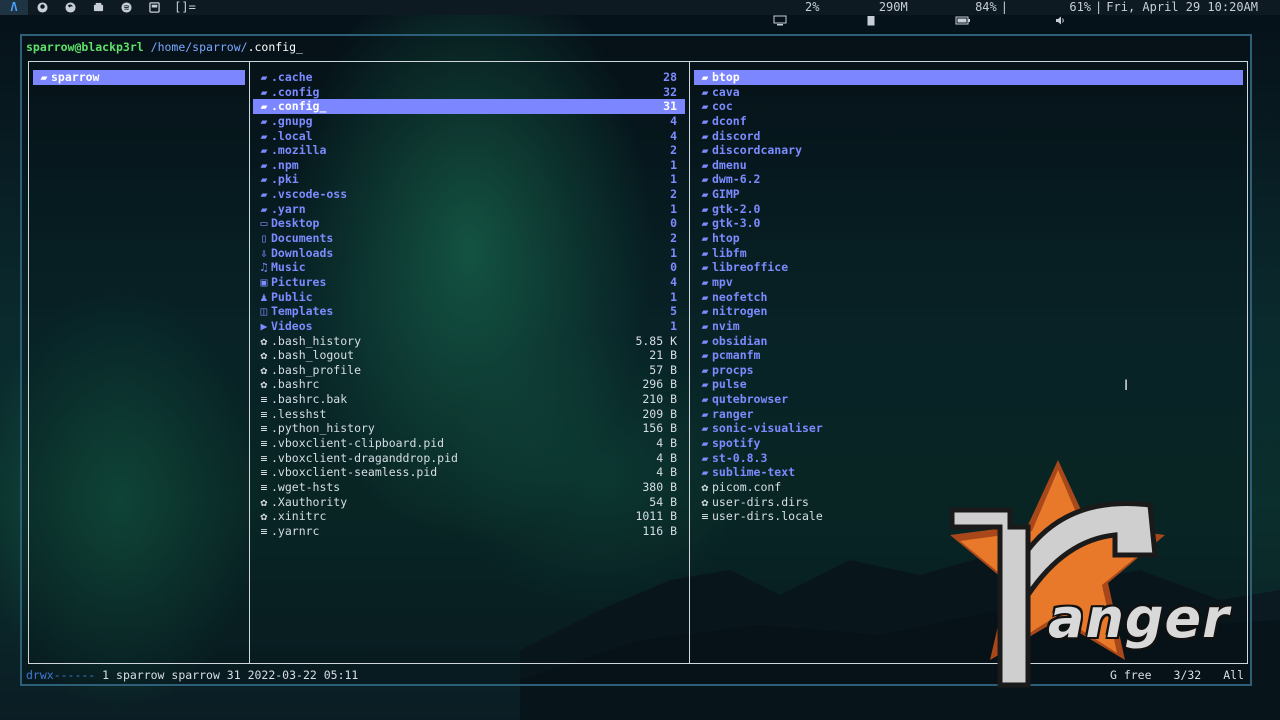 The height and width of the screenshot is (720, 1280). What do you see at coordinates (663, 355) in the screenshot?
I see `entry-size: 21 B` at bounding box center [663, 355].